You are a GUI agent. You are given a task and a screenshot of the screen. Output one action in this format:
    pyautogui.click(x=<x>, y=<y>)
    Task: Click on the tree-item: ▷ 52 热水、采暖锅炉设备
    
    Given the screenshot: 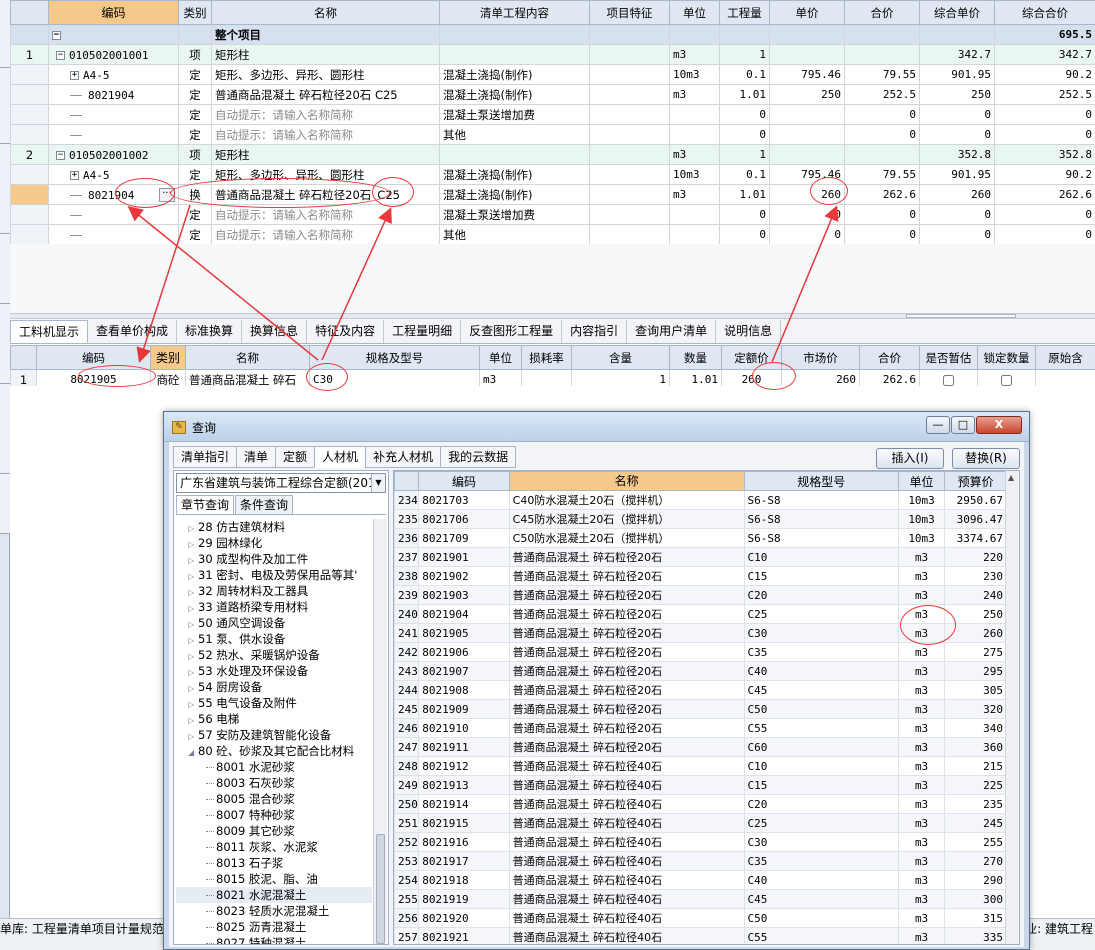 What is the action you would take?
    pyautogui.click(x=274, y=655)
    